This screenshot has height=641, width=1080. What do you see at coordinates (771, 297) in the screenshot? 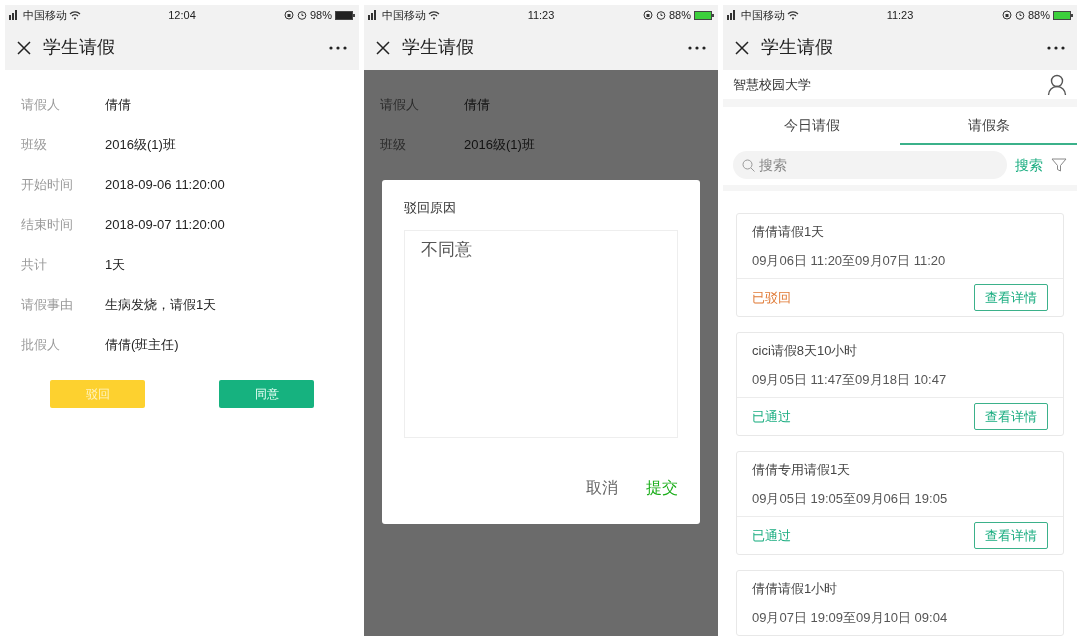
I see `status-label: 已驳回` at bounding box center [771, 297].